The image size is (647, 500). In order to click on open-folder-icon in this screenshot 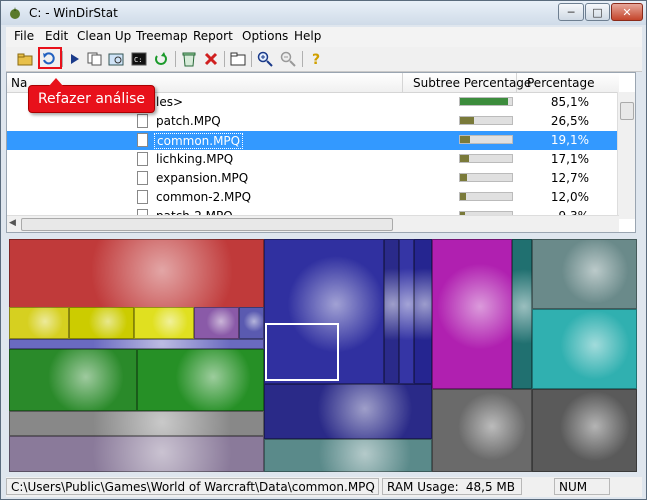, I will do `click(25, 59)`.